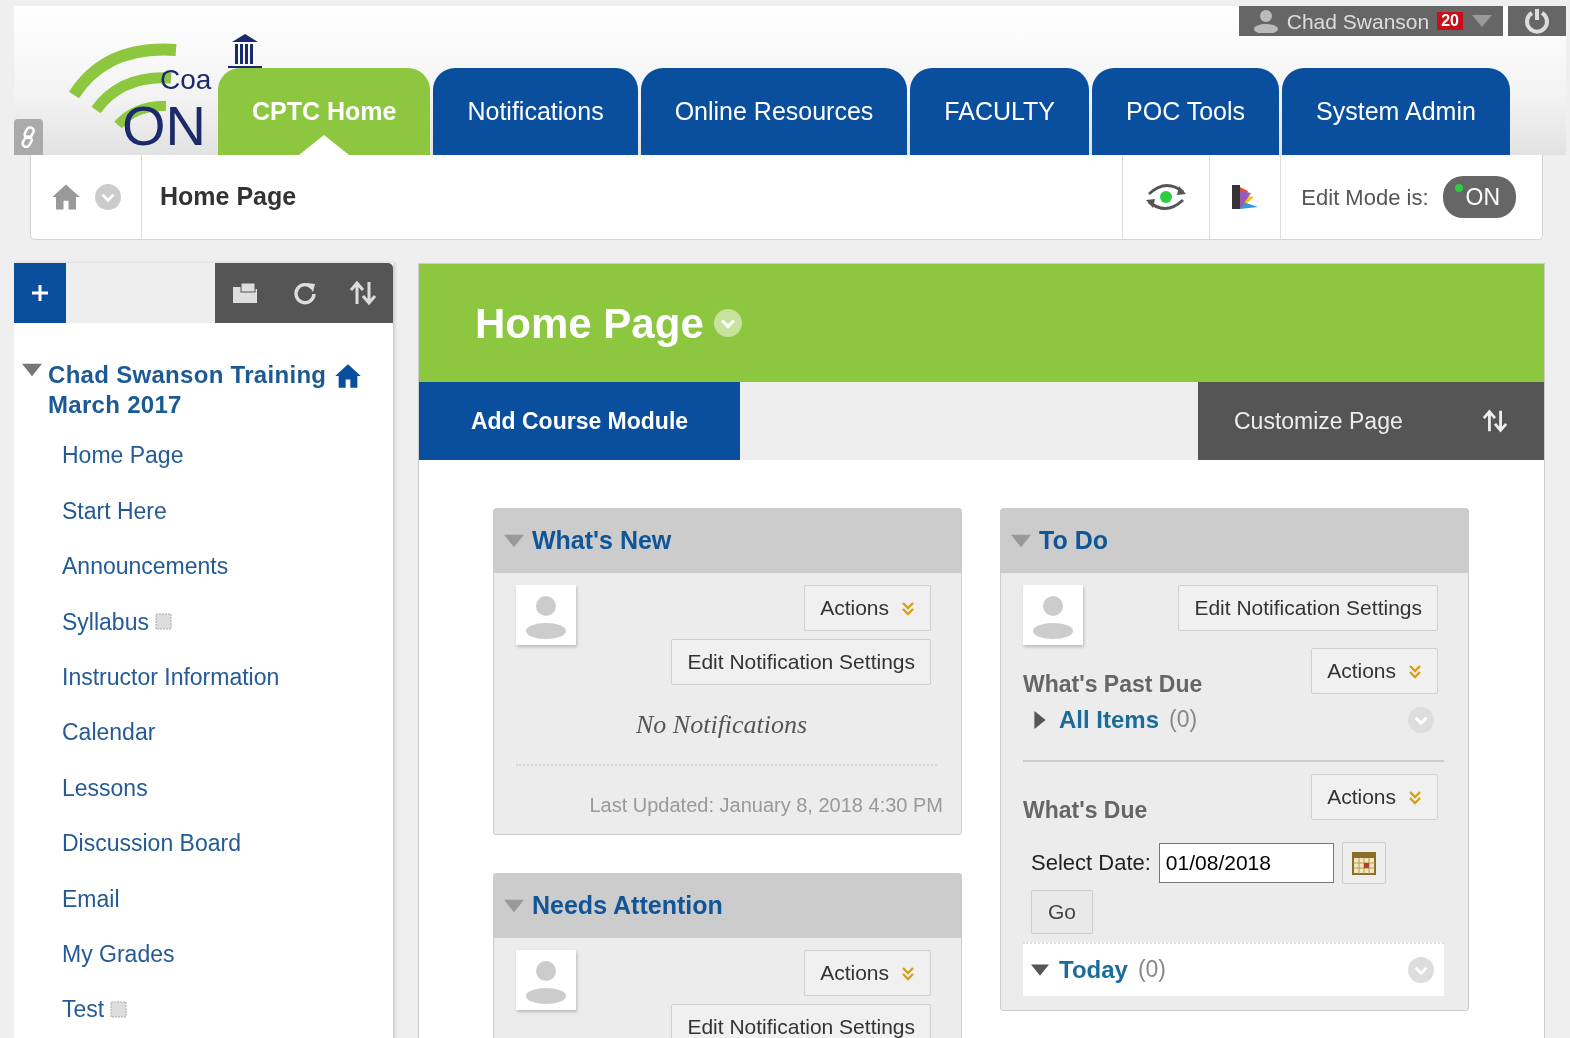 The width and height of the screenshot is (1570, 1038). What do you see at coordinates (1396, 111) in the screenshot?
I see `nav-tab: System Admin` at bounding box center [1396, 111].